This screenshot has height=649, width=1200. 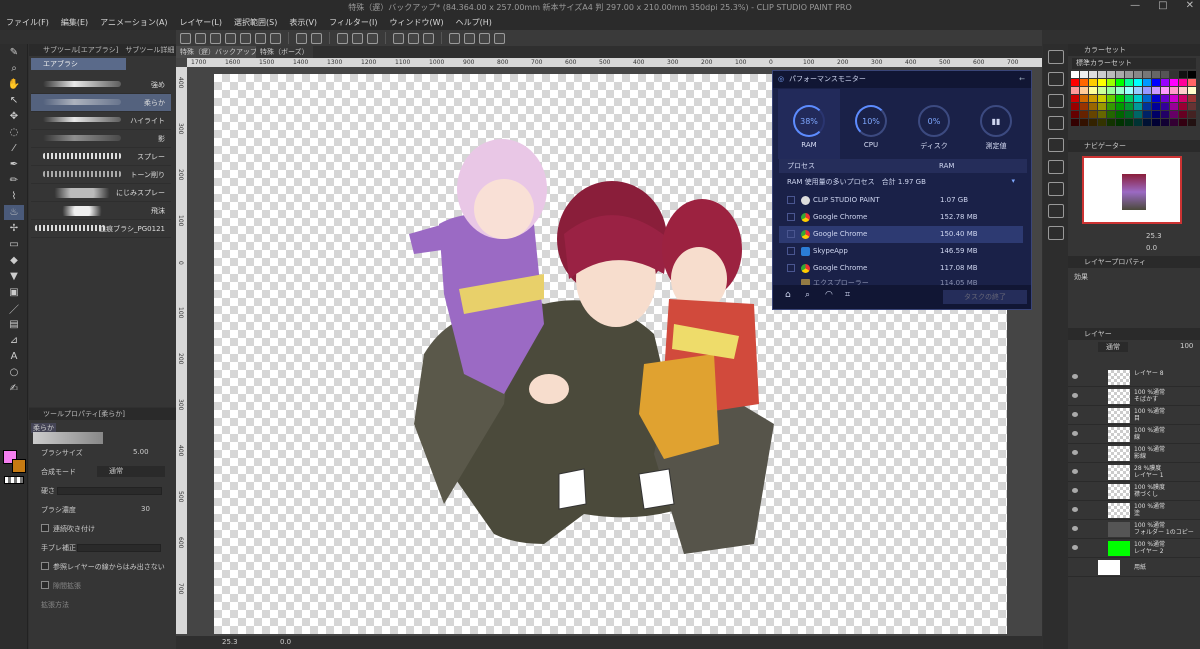 I want to click on layer-row: レイヤー 8, so click(x=1134, y=377).